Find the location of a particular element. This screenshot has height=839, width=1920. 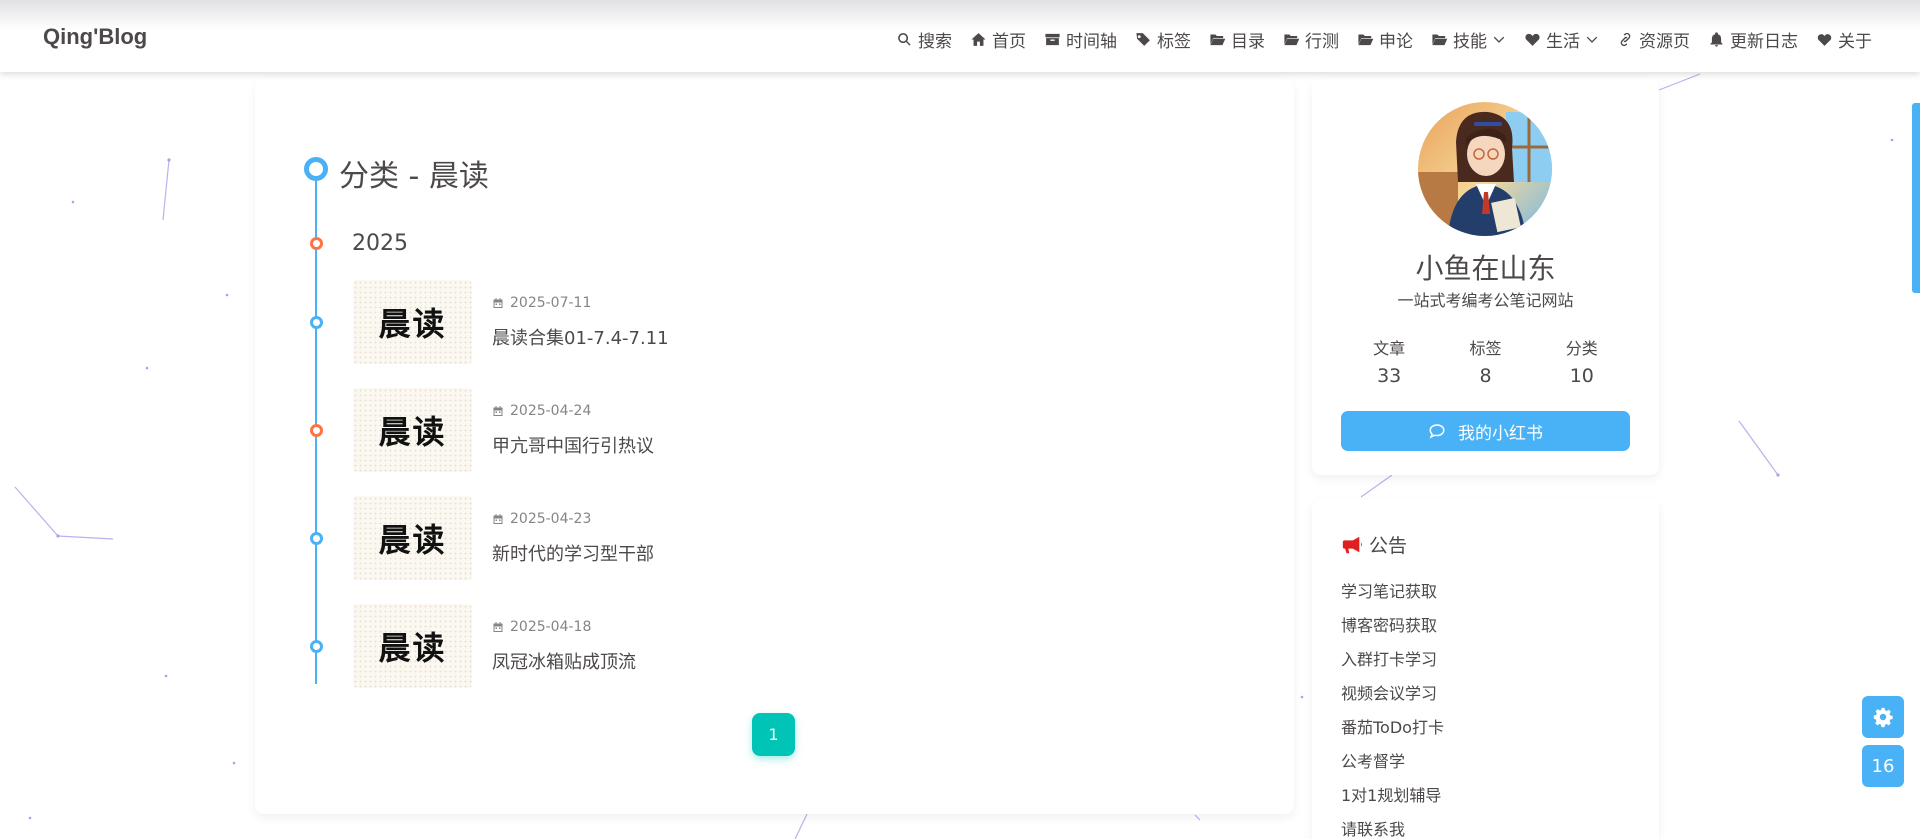

nav-item-search: 搜索 is located at coordinates (924, 39).